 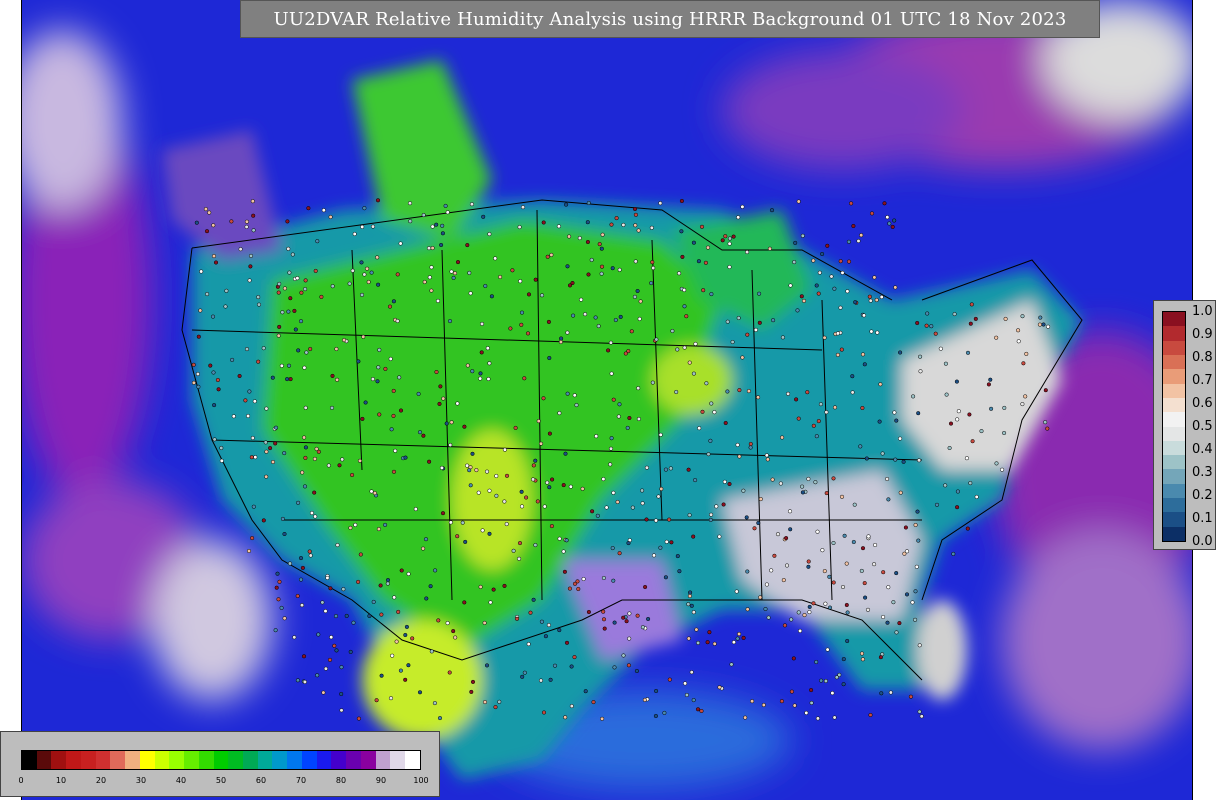 What do you see at coordinates (1202, 472) in the screenshot?
I see `obs-colorbar-tick: 0.3` at bounding box center [1202, 472].